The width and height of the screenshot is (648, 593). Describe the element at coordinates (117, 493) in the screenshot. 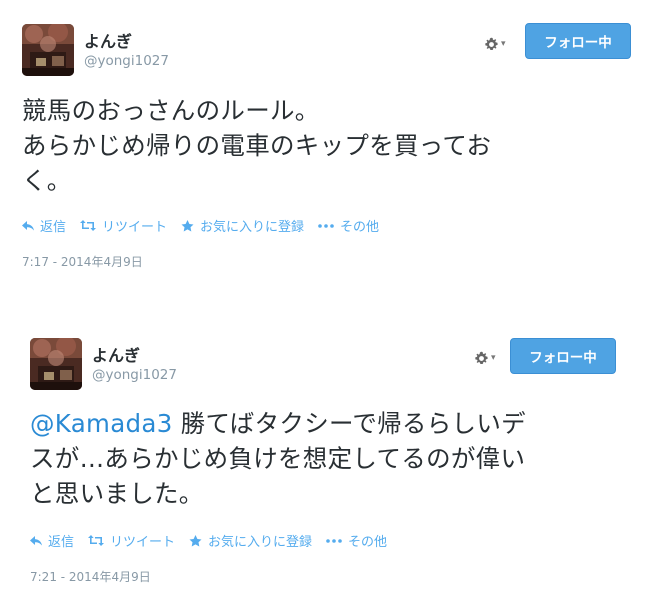

I see `tweet-text-line: と思いました。` at that location.